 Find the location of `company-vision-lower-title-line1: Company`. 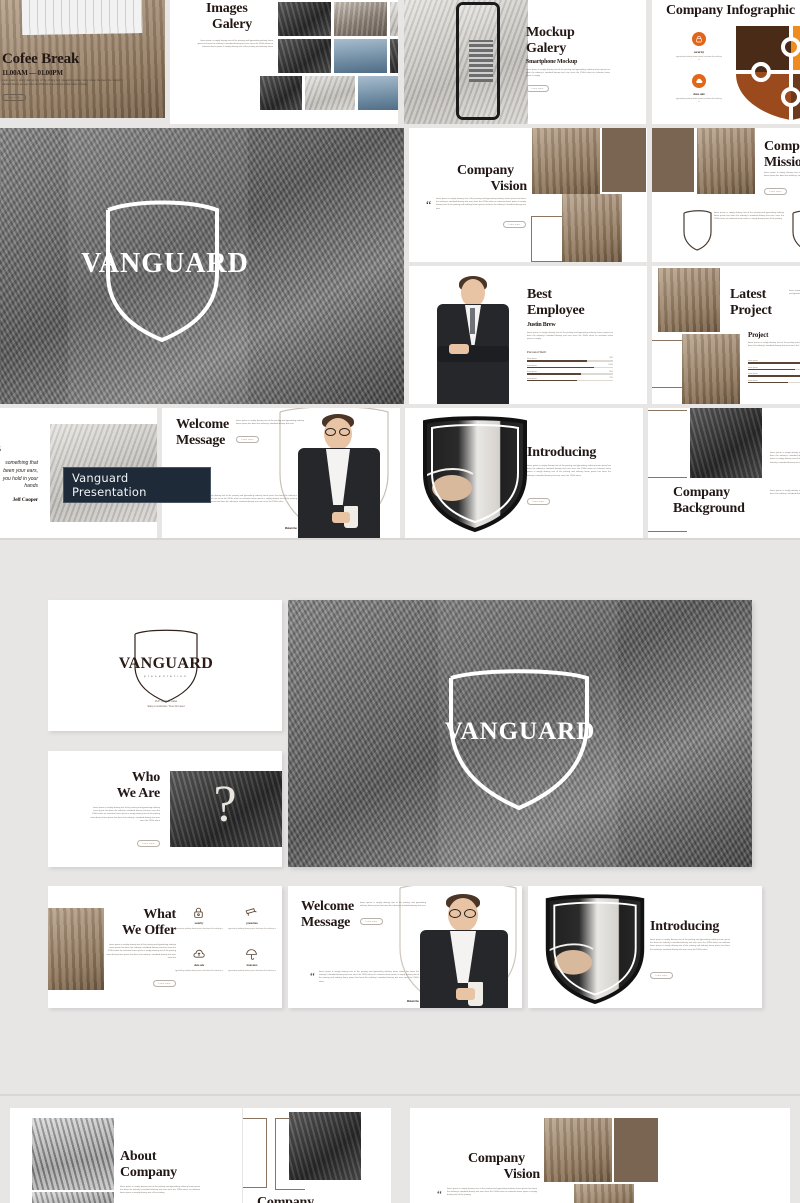

company-vision-lower-title-line1: Company is located at coordinates (496, 1158).